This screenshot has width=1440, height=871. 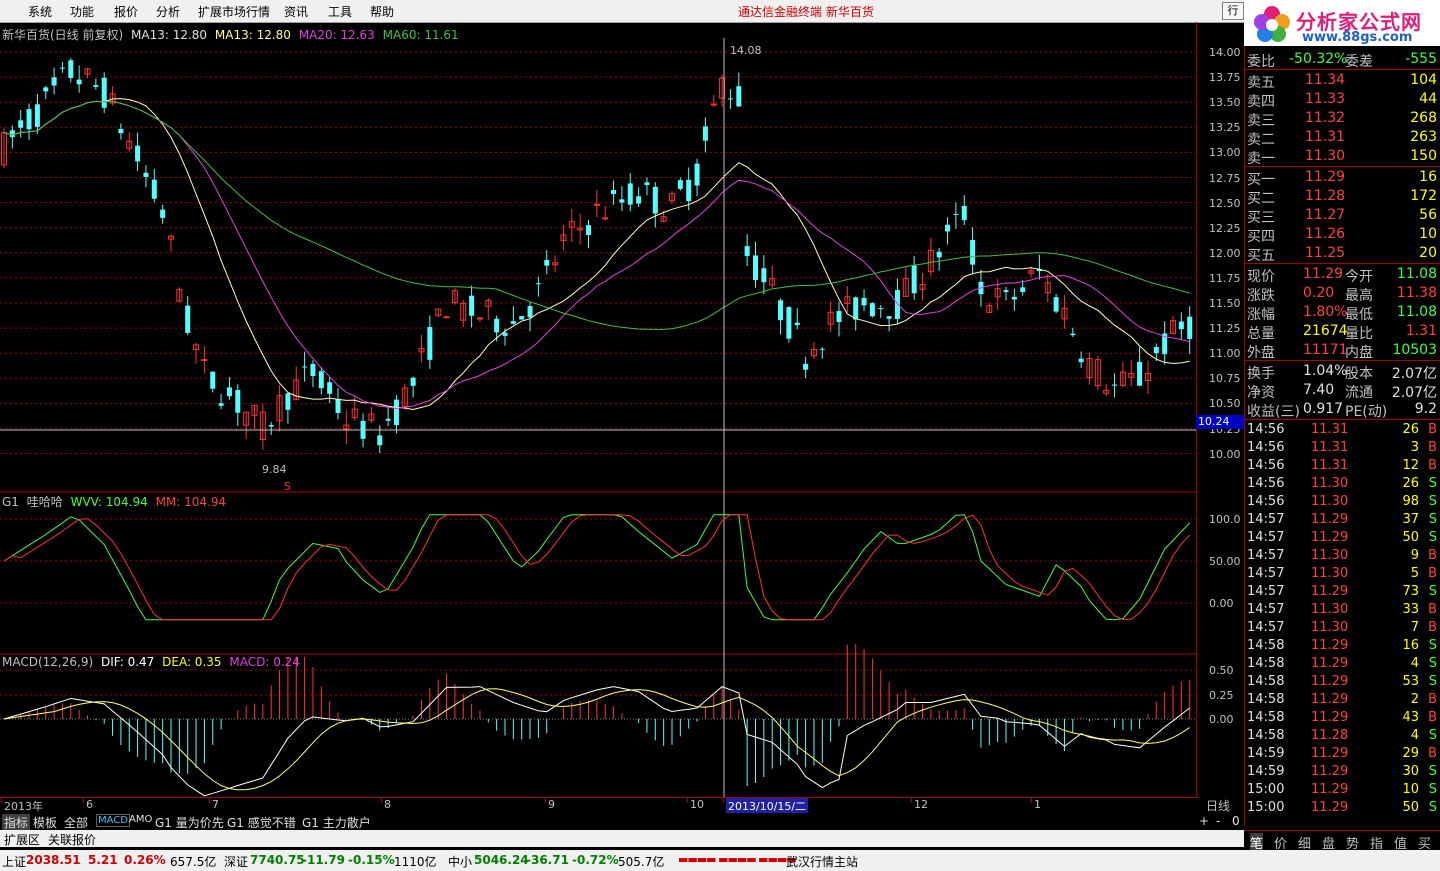 I want to click on tick-row: 14:57 11.29 73 S, so click(x=1342, y=592).